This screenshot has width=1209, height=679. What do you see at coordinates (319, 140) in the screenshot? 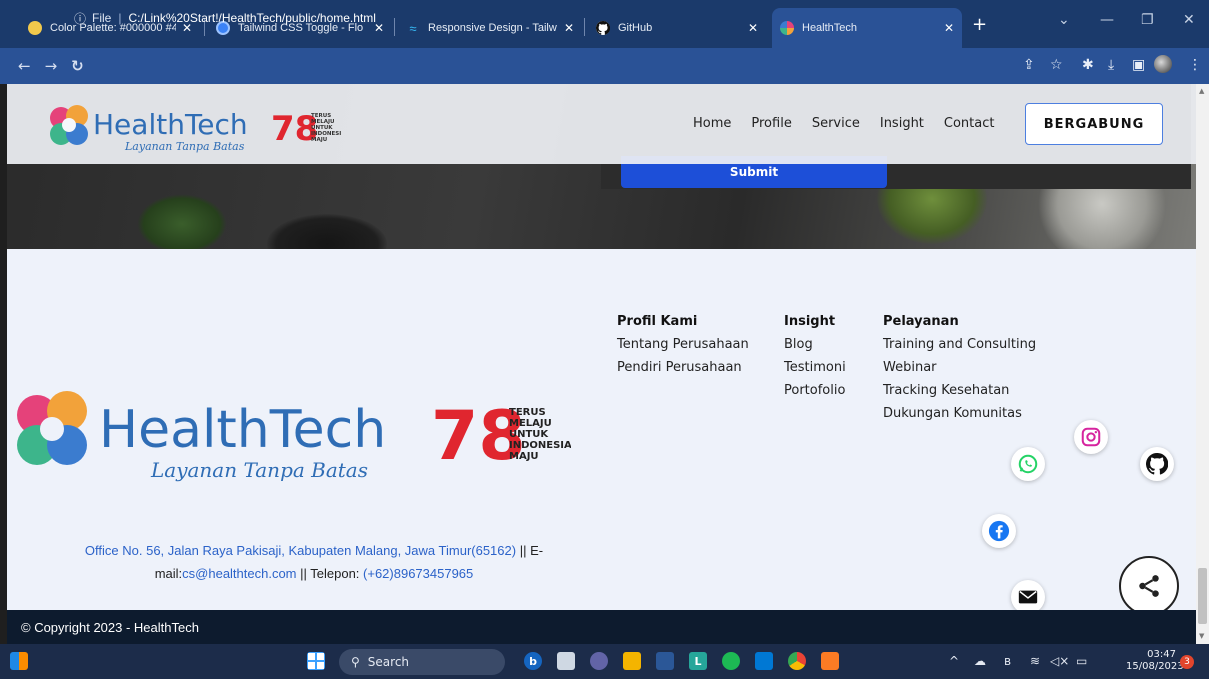
I see `anniversary-line: MAJU` at bounding box center [319, 140].